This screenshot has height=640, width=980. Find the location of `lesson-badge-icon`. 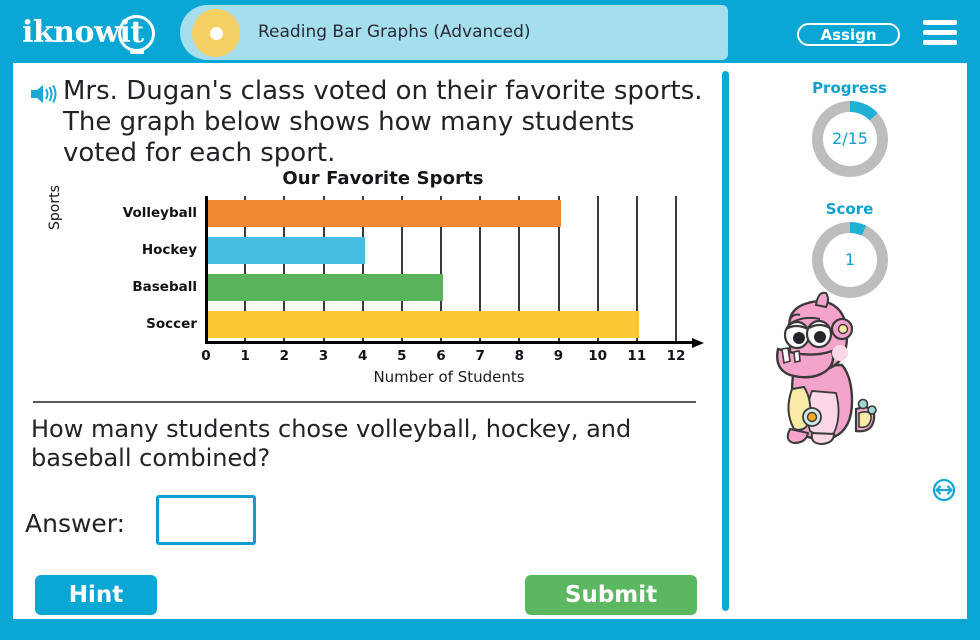

lesson-badge-icon is located at coordinates (216, 33).